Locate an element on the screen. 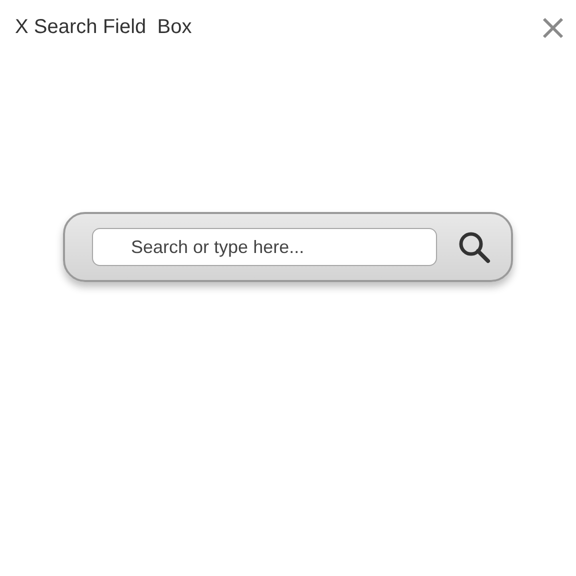  close-icon is located at coordinates (553, 27).